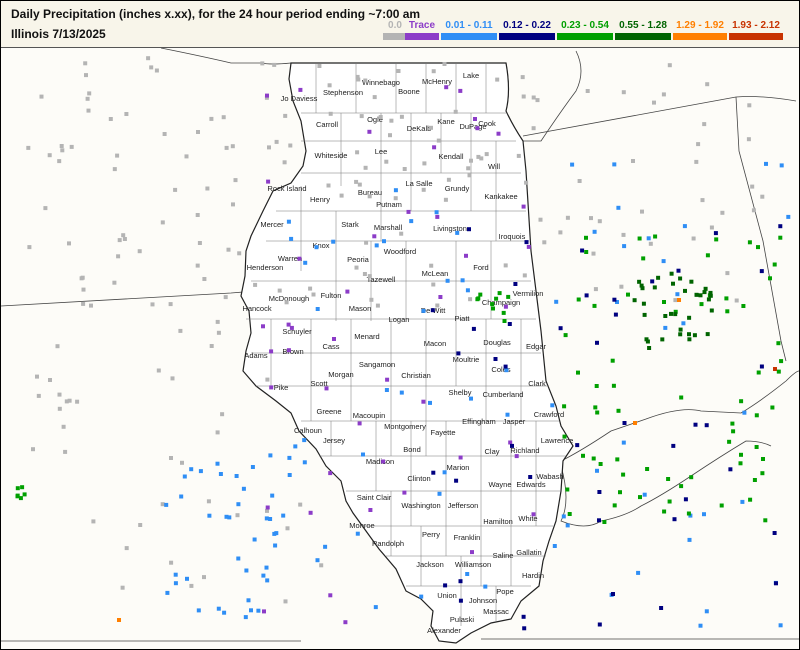  What do you see at coordinates (328, 411) in the screenshot?
I see `county-label: Greene` at bounding box center [328, 411].